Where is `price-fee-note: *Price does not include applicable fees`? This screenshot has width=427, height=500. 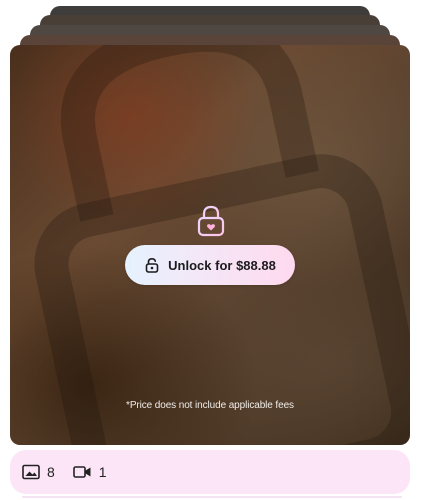
price-fee-note: *Price does not include applicable fees is located at coordinates (210, 405).